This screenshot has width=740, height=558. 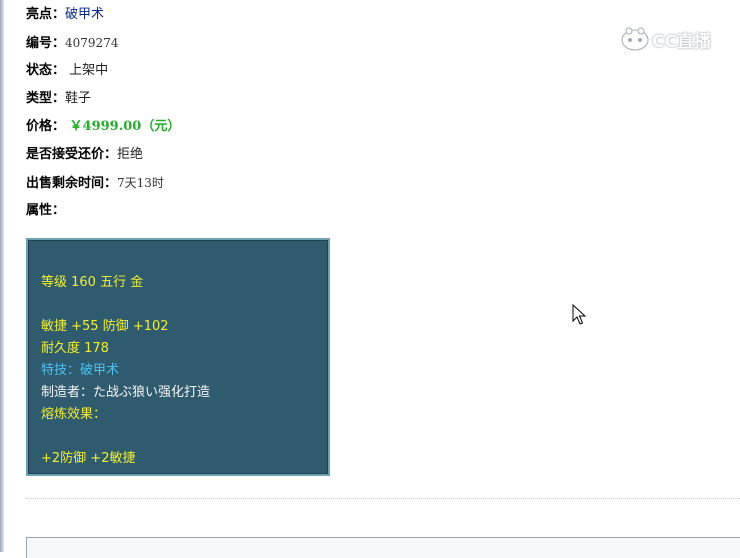 I want to click on window-left-edge, so click(x=2, y=276).